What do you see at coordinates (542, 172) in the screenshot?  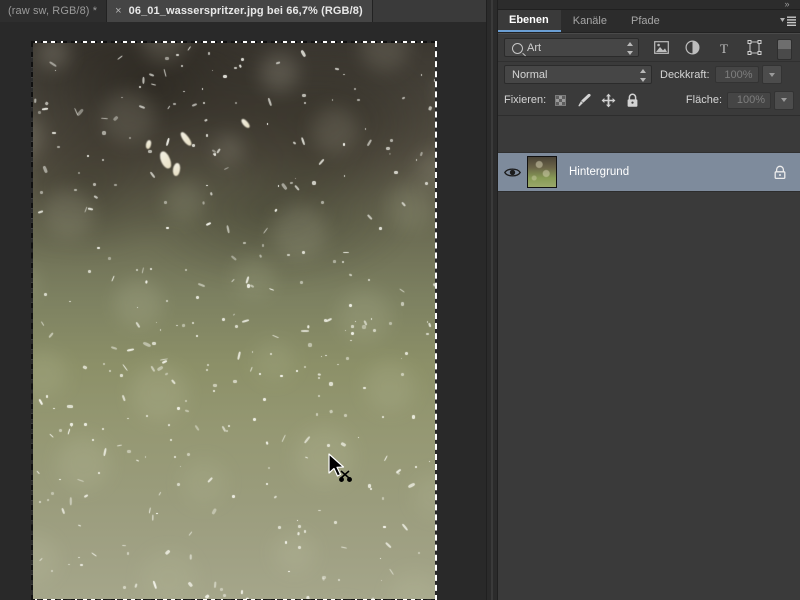 I see `layer-thumbnail` at bounding box center [542, 172].